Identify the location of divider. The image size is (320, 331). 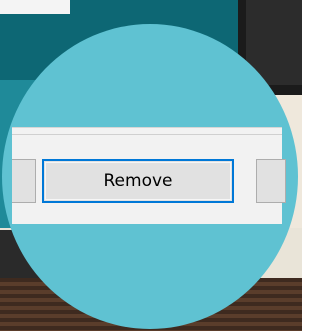
(147, 134).